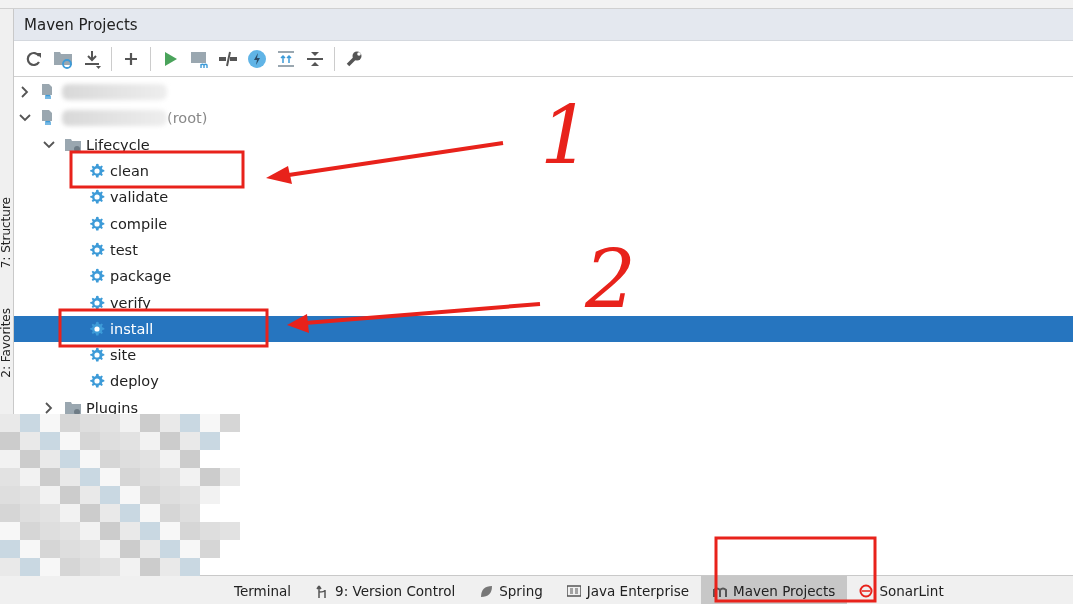  What do you see at coordinates (543, 197) in the screenshot?
I see `tree-row: validate` at bounding box center [543, 197].